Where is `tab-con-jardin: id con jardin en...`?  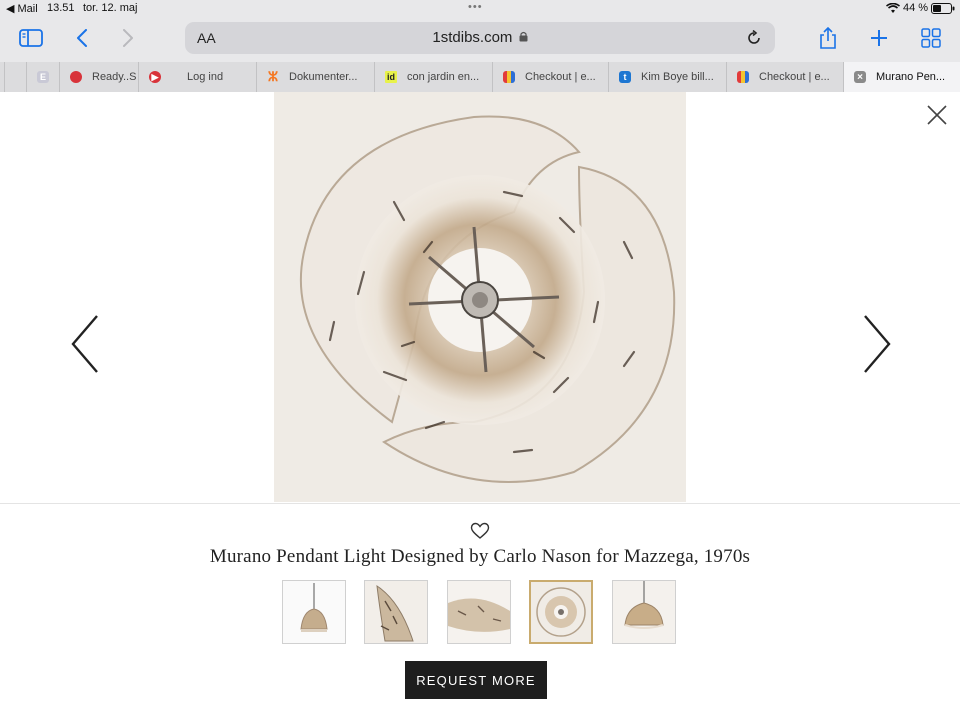 tab-con-jardin: id con jardin en... is located at coordinates (433, 77).